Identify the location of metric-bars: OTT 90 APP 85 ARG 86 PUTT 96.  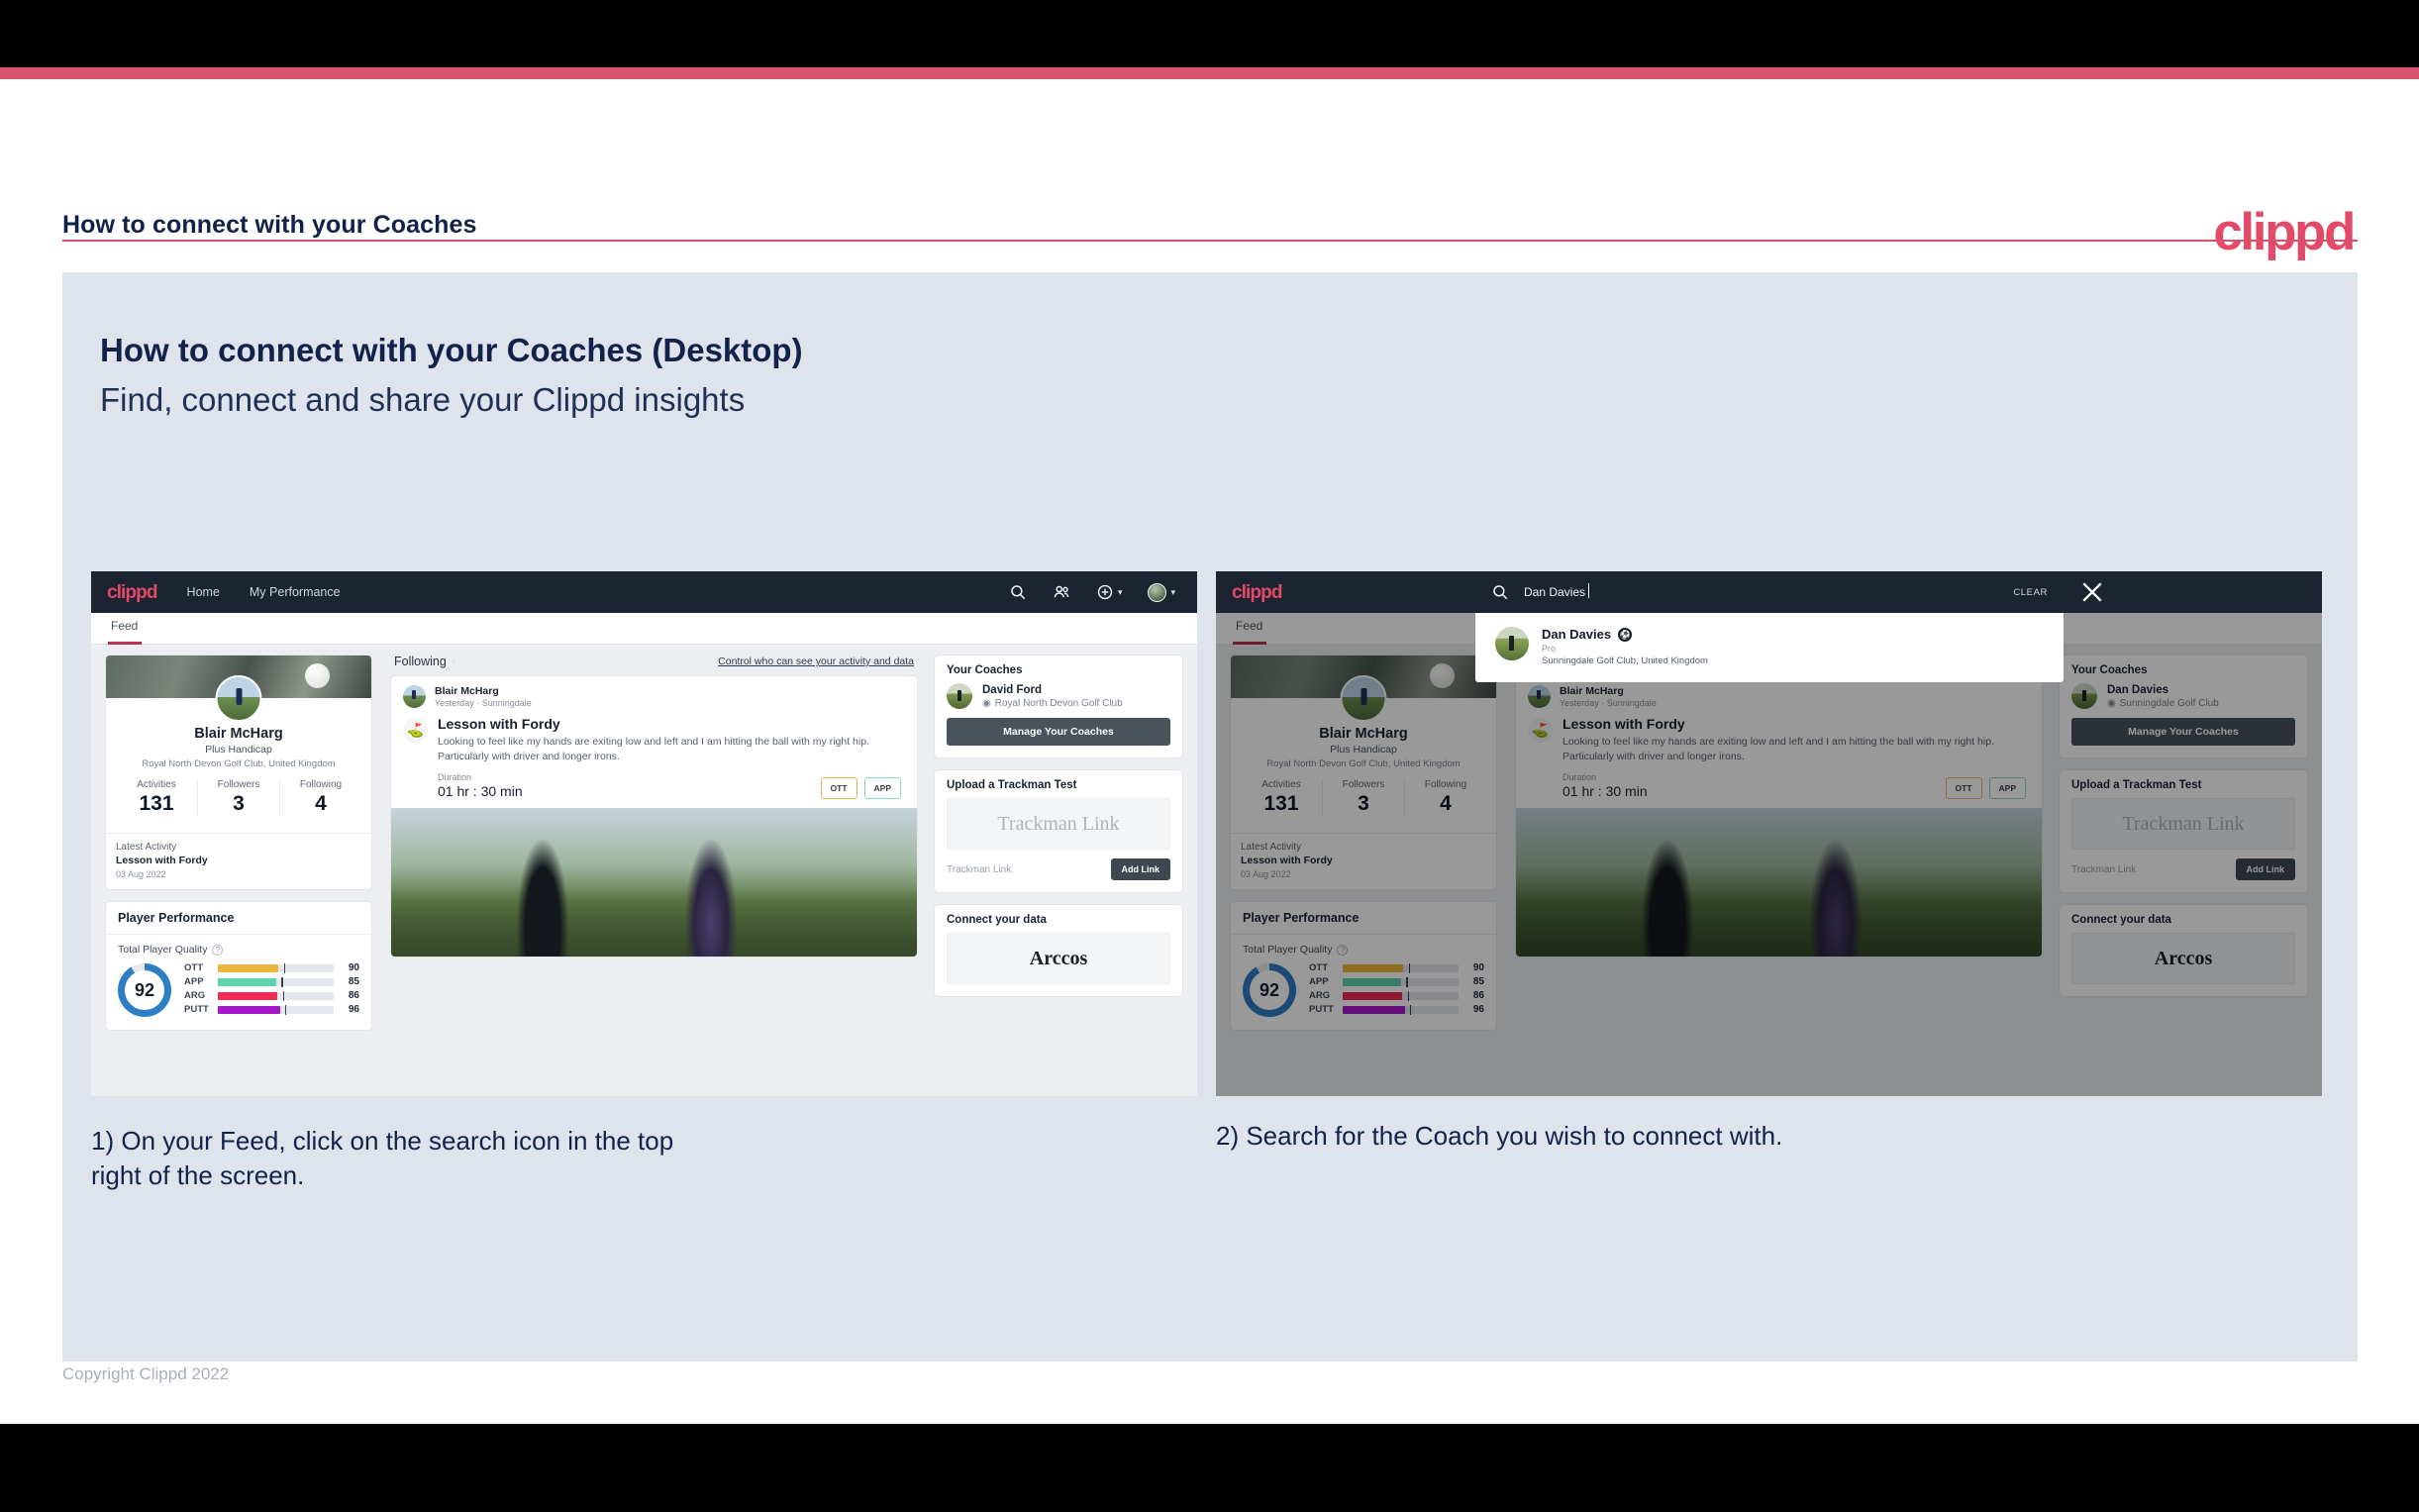
(271, 990).